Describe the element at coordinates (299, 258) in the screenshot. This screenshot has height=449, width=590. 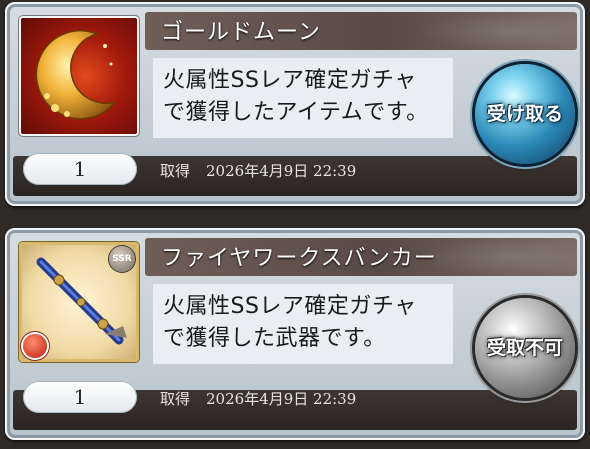
I see `item-name: ファイヤワークスバンカー` at that location.